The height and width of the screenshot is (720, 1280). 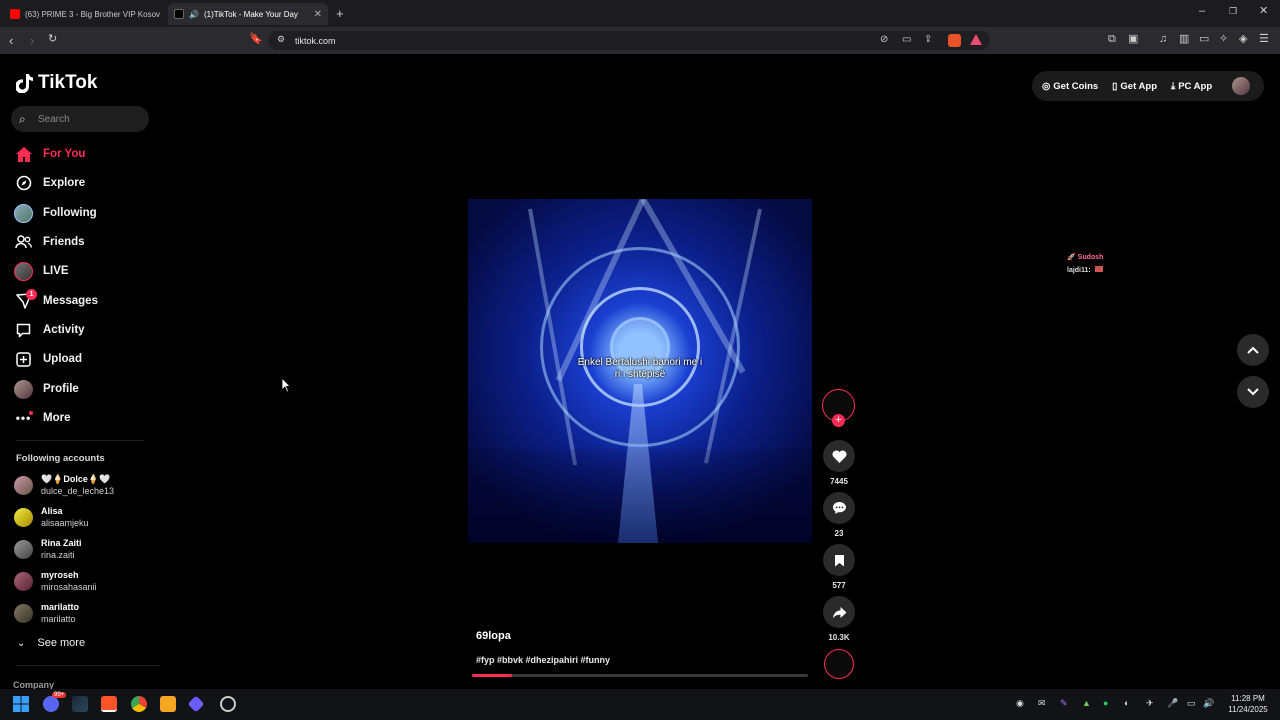 I want to click on tab-tiktok: 🔊 (1)TikTok - Make Your Day ✕, so click(x=248, y=14).